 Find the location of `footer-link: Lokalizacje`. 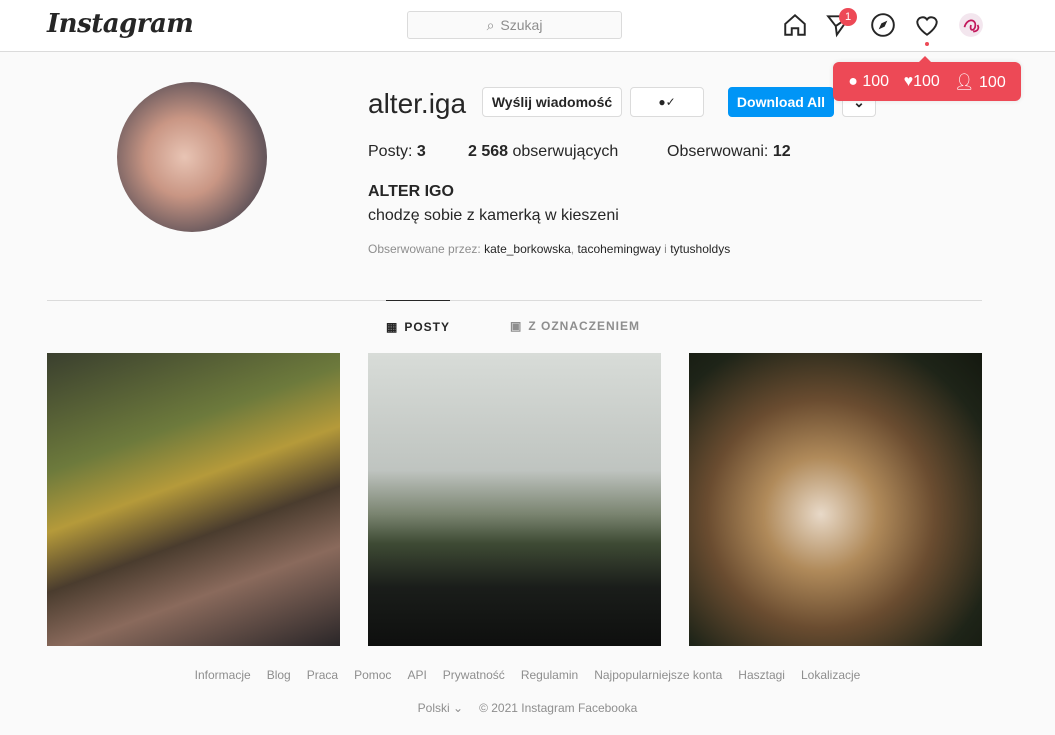

footer-link: Lokalizacje is located at coordinates (830, 675).